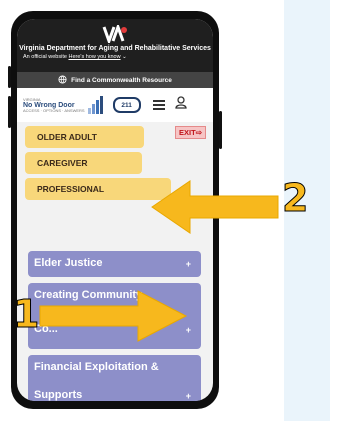 This screenshot has width=343, height=421. Describe the element at coordinates (62, 80) in the screenshot. I see `globe-icon` at that location.